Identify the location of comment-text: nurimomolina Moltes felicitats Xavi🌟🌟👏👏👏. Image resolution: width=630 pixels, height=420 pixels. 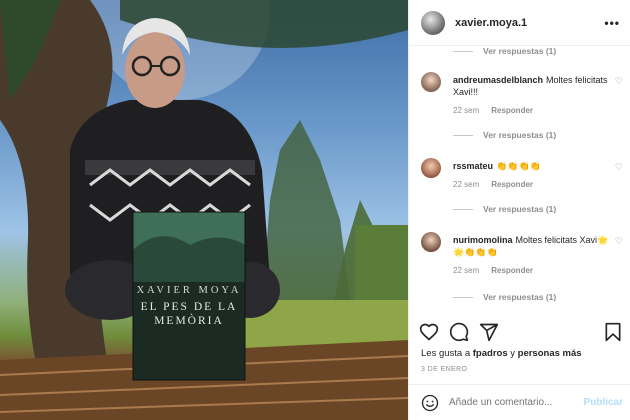
(533, 246).